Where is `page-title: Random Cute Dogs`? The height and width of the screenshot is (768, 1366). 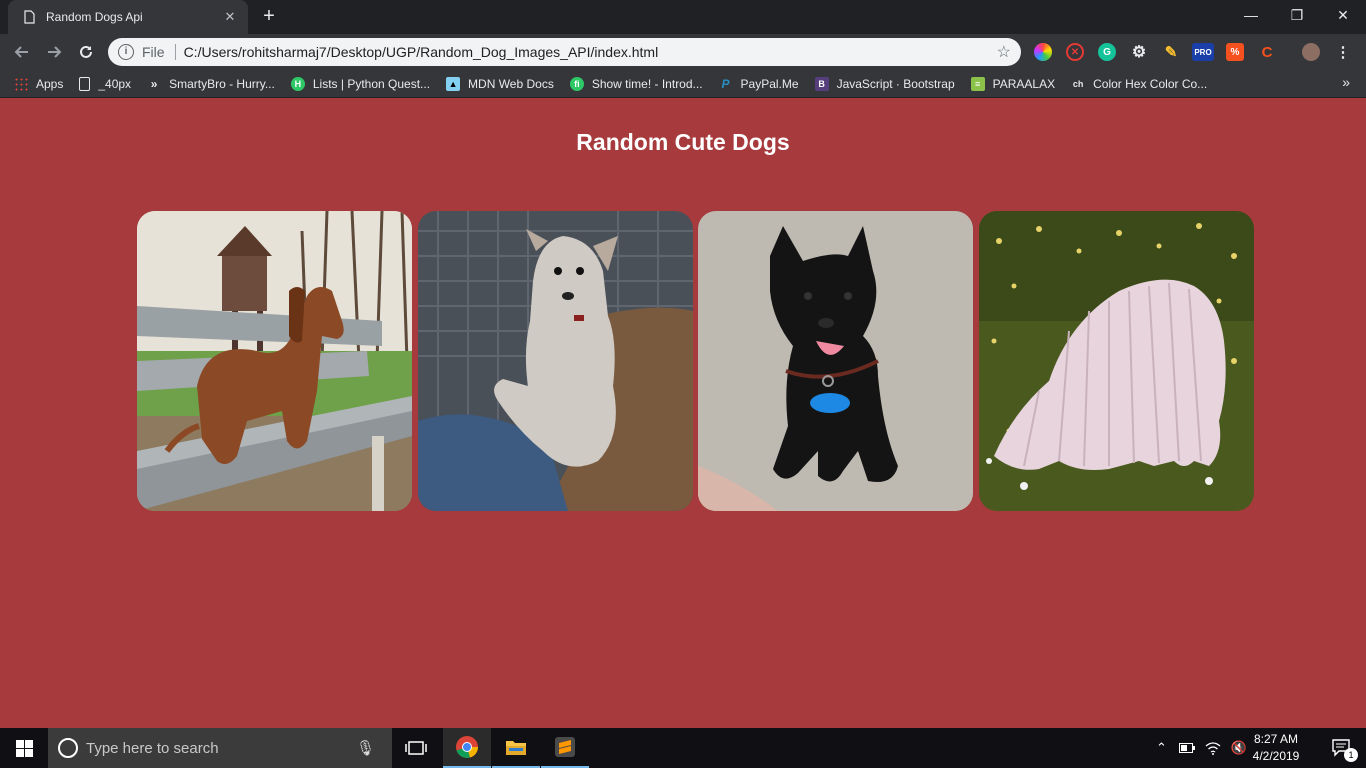
page-title: Random Cute Dogs is located at coordinates (683, 142).